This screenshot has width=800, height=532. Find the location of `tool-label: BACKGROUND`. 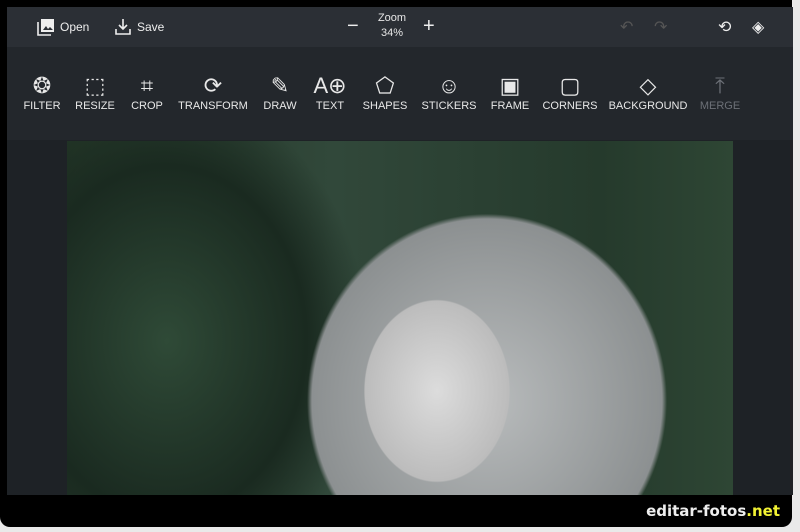

tool-label: BACKGROUND is located at coordinates (648, 106).